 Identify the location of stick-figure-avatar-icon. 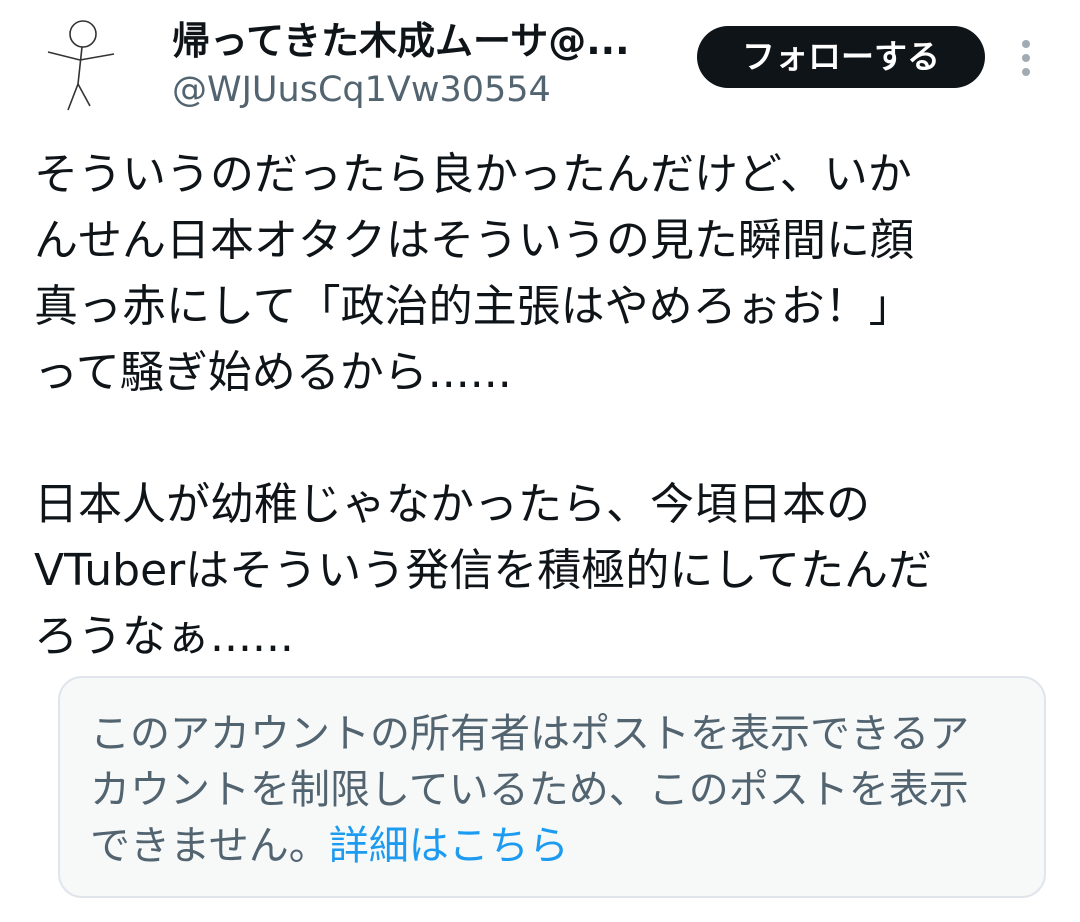
(81, 65).